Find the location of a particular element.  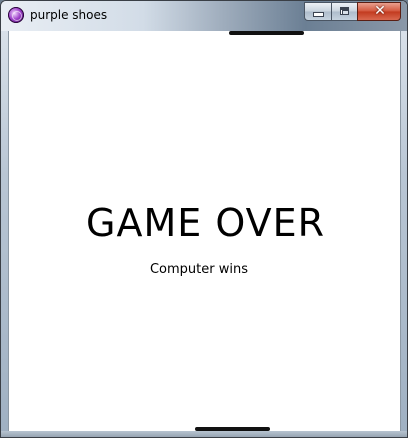

close-icon: ✕ is located at coordinates (380, 11).